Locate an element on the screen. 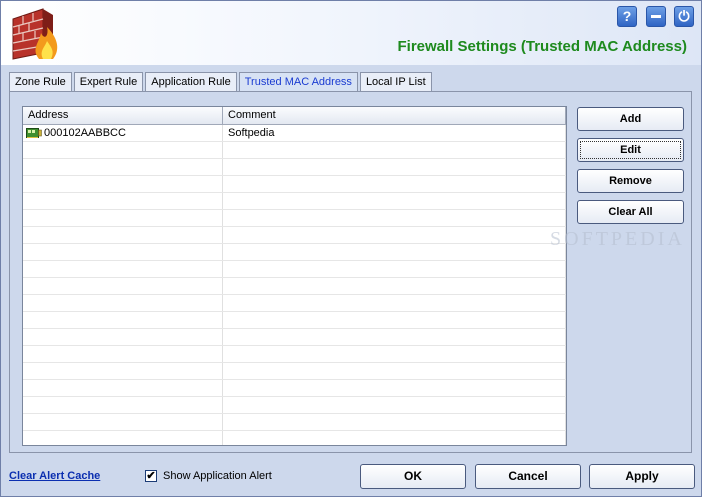 The image size is (702, 497). clear-all-button: Clear All is located at coordinates (630, 212).